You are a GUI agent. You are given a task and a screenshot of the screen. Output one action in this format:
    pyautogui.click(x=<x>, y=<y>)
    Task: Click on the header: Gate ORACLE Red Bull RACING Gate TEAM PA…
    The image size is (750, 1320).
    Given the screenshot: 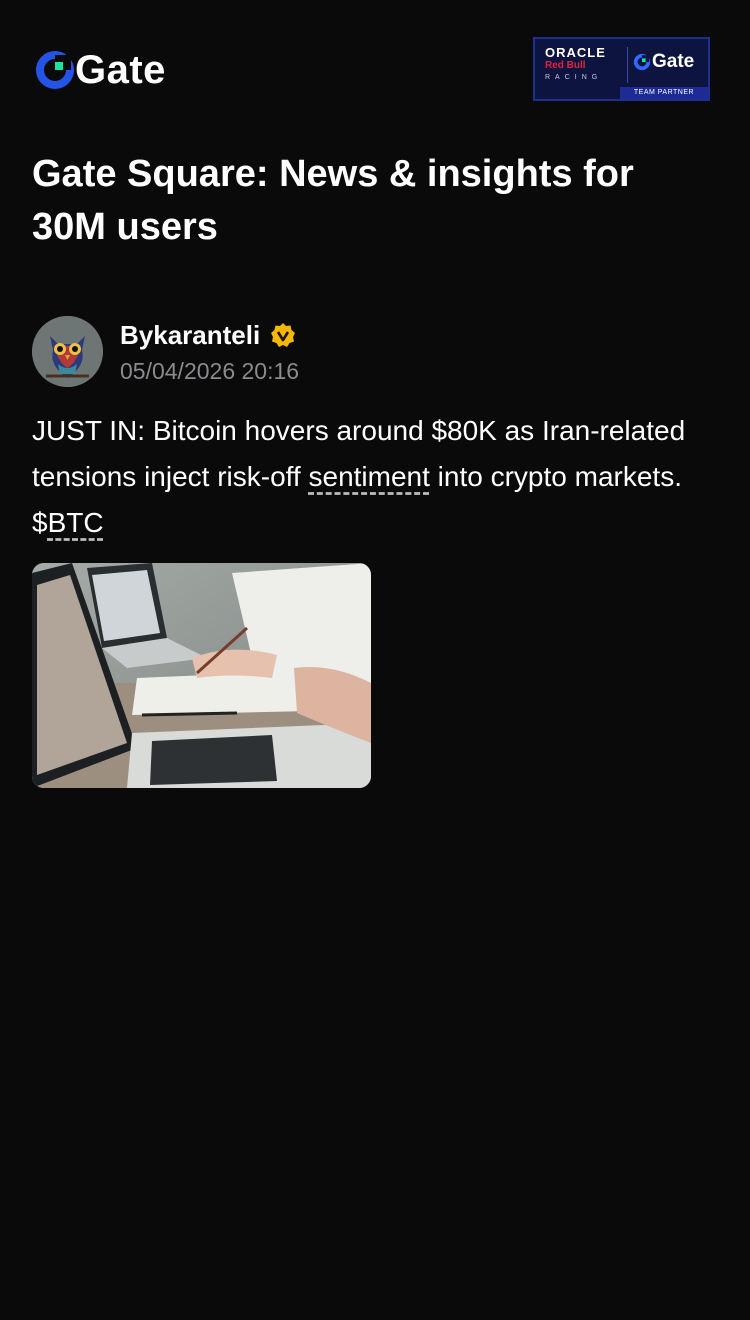 What is the action you would take?
    pyautogui.click(x=375, y=65)
    